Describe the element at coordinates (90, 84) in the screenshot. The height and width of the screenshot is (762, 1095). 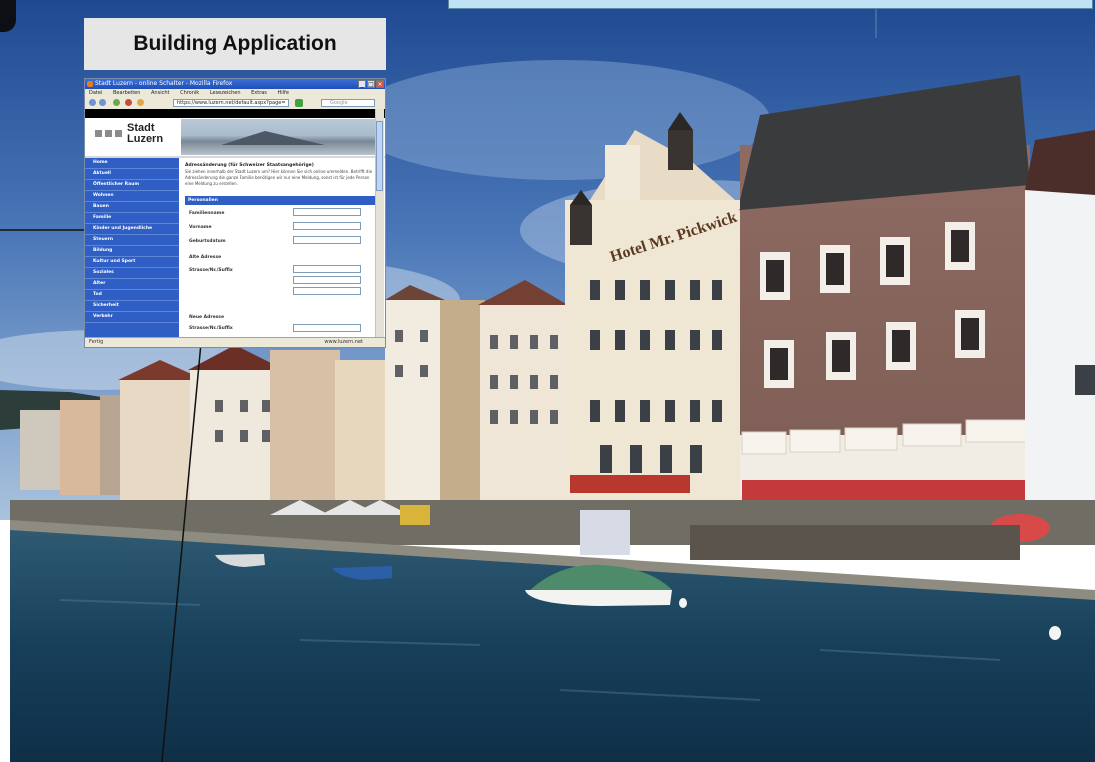
I see `firefox-icon` at that location.